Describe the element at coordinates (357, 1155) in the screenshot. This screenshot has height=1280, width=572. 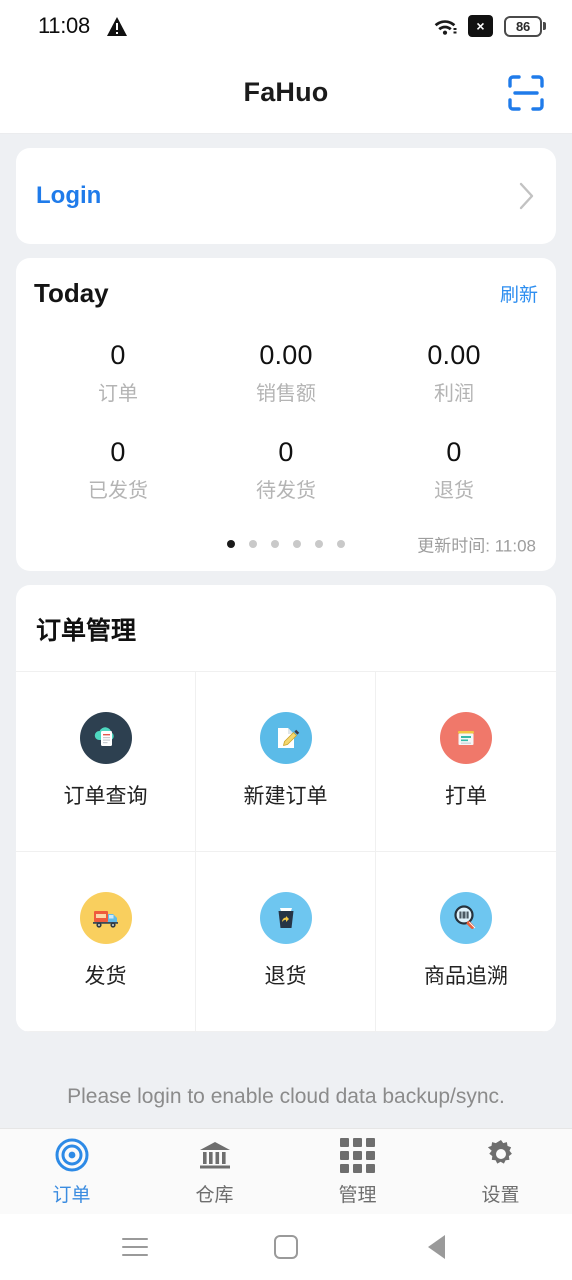
I see `grid-3x3-icon` at that location.